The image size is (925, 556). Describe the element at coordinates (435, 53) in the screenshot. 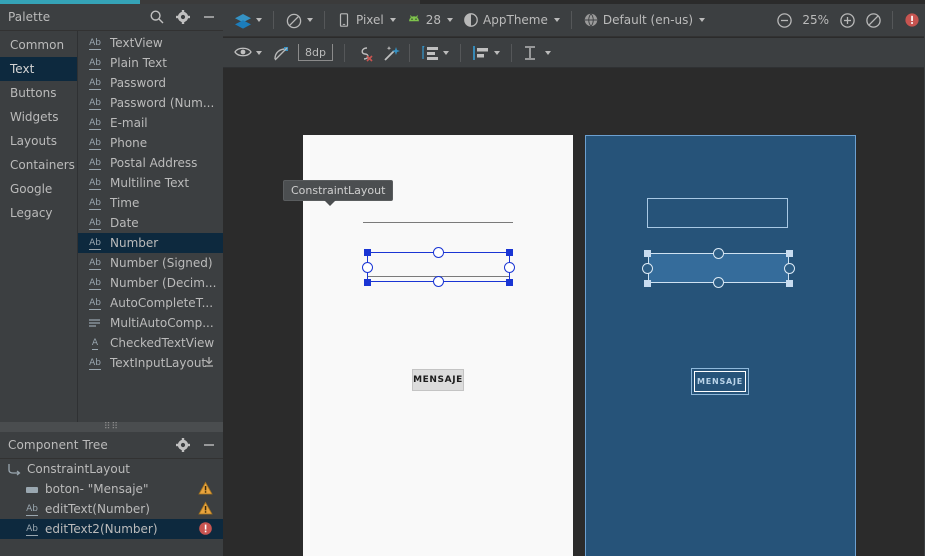

I see `pack-dropdown` at that location.